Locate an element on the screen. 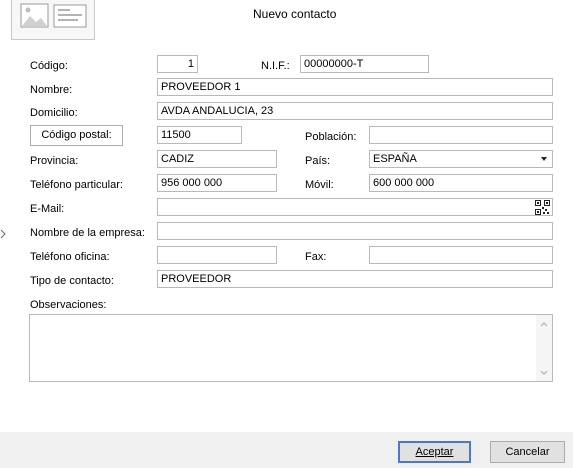 This screenshot has width=573, height=468. codigo-label: Código: is located at coordinates (49, 66).